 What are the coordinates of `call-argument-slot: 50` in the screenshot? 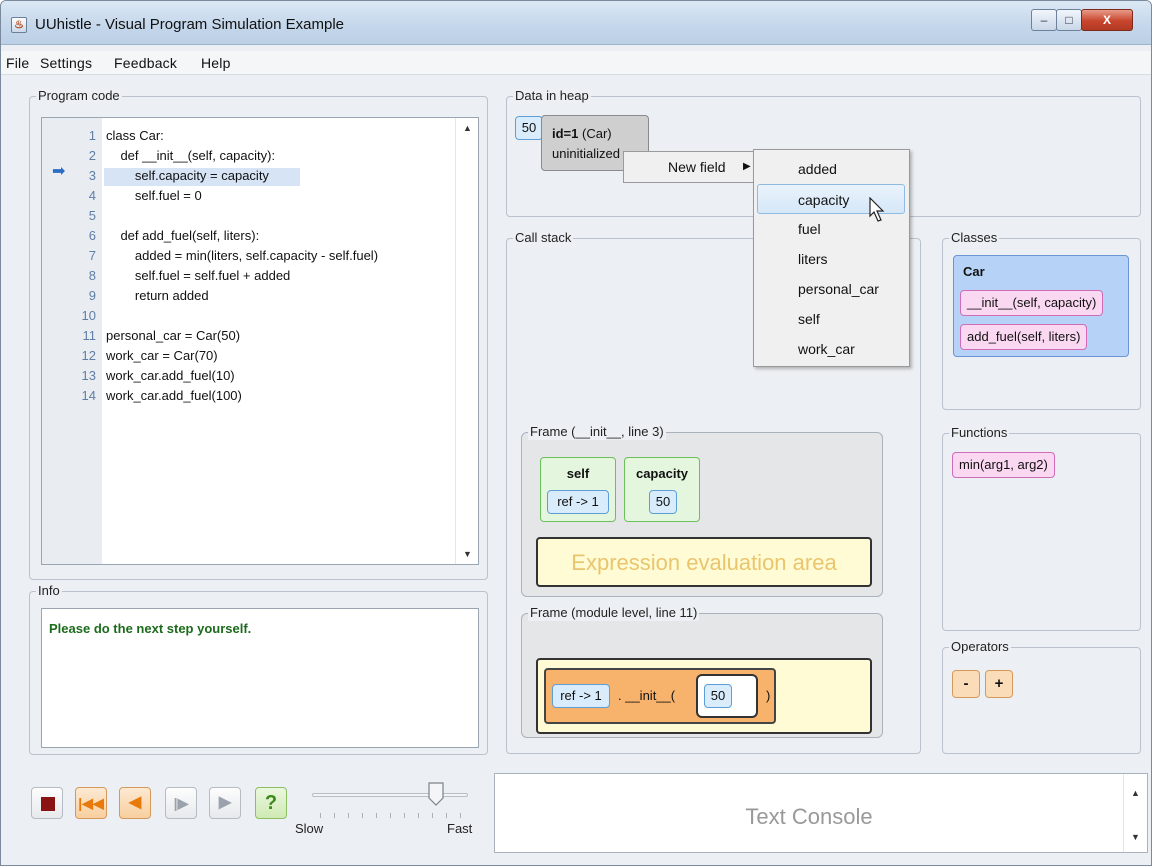 It's located at (727, 696).